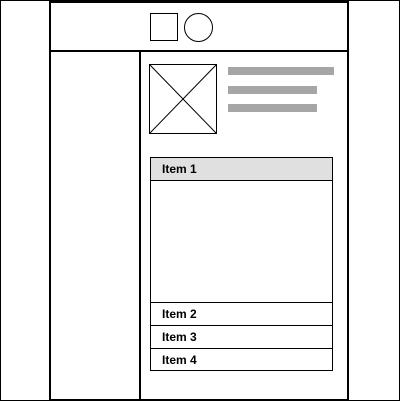 This screenshot has height=401, width=400. I want to click on sidebar-divider, so click(140, 226).